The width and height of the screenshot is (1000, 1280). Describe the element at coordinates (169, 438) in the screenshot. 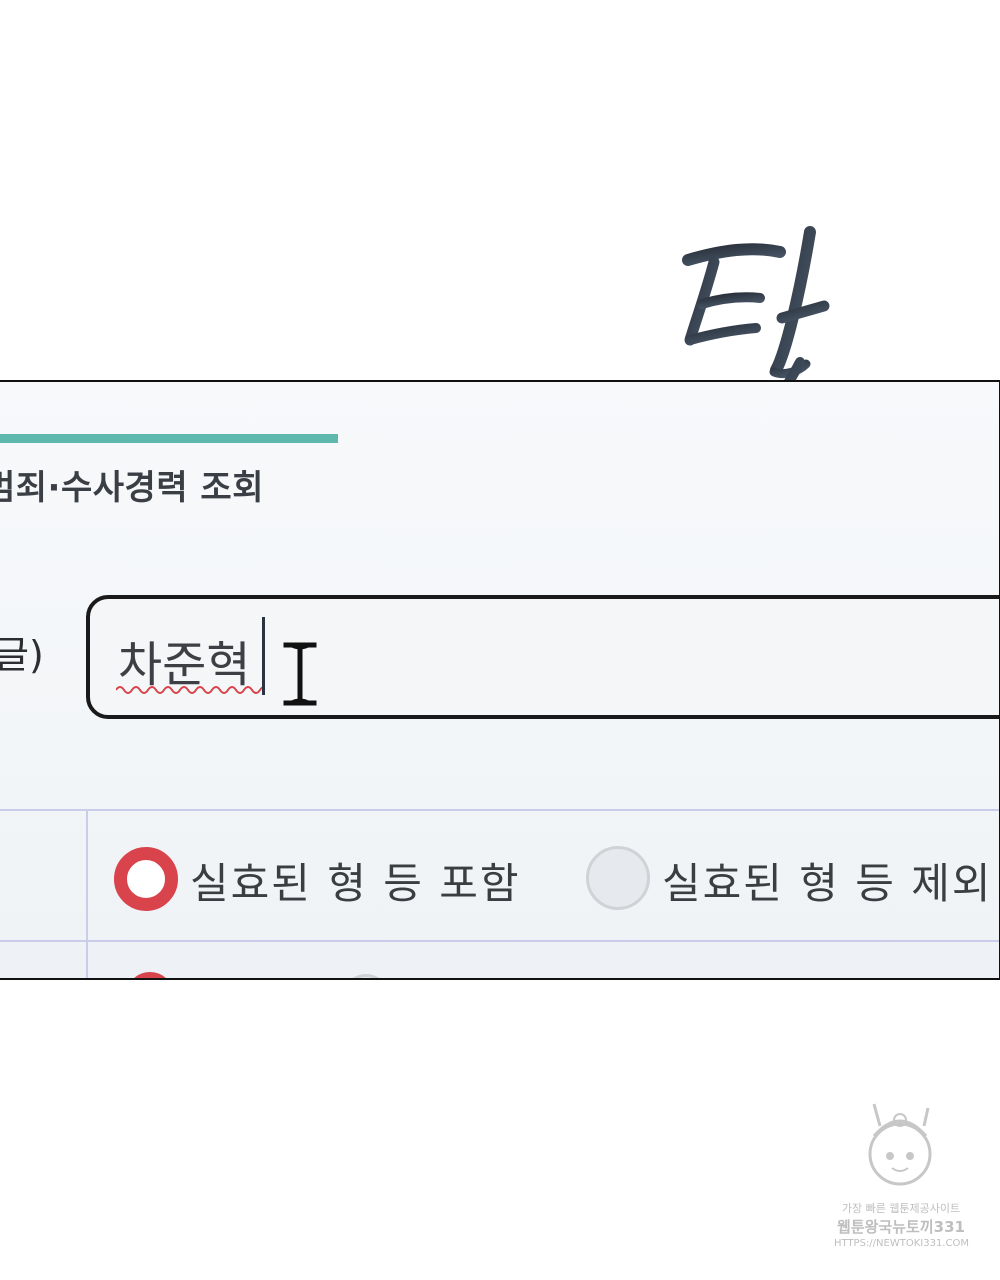

I see `section-accent-bar` at that location.